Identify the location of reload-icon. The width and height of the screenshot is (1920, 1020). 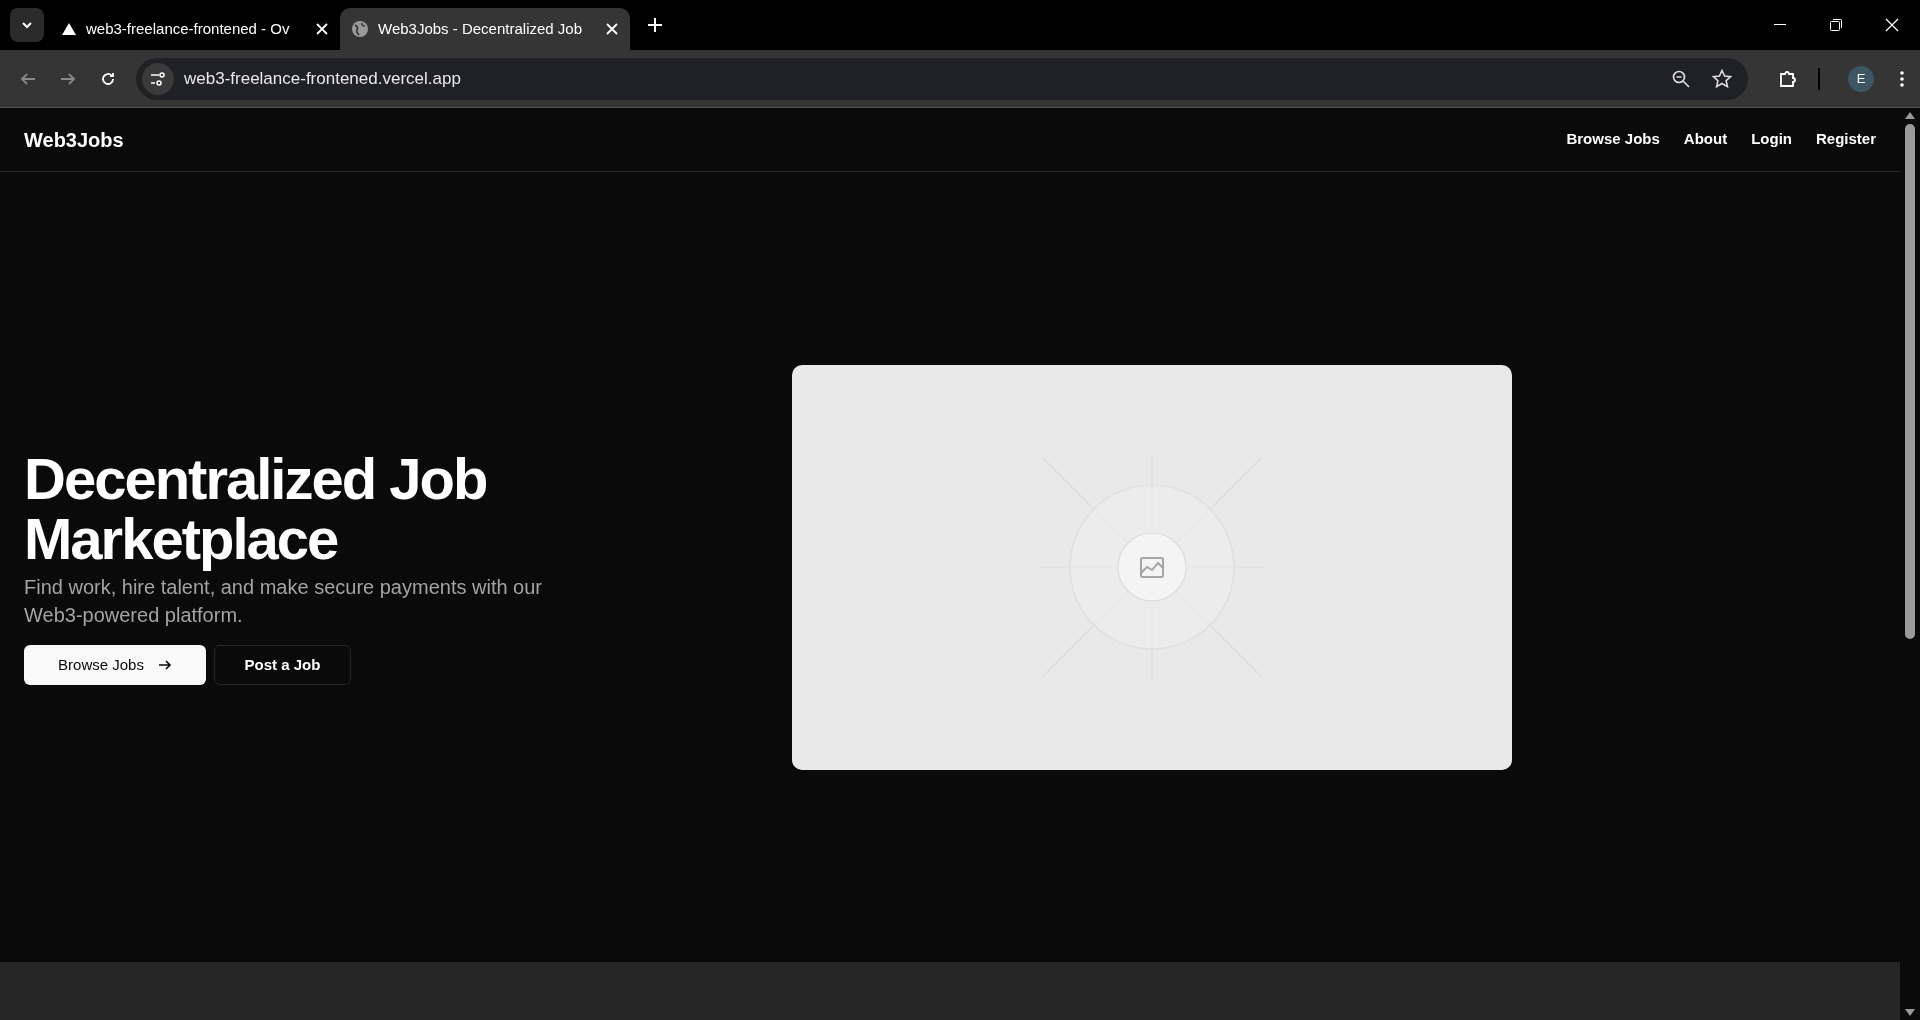
(108, 78).